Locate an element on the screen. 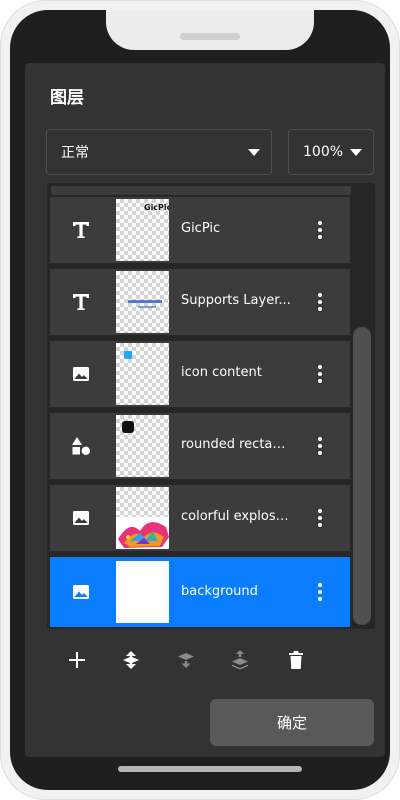 This screenshot has width=400, height=800. layer-name: background is located at coordinates (219, 591).